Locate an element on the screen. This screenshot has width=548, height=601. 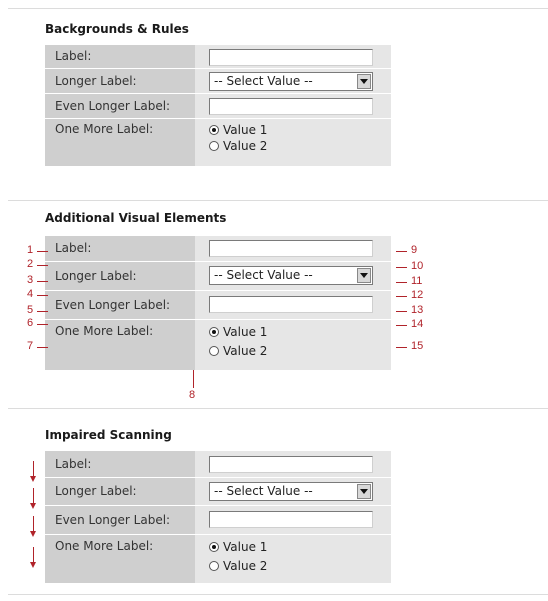
section-title: Impaired Scanning is located at coordinates (108, 435).